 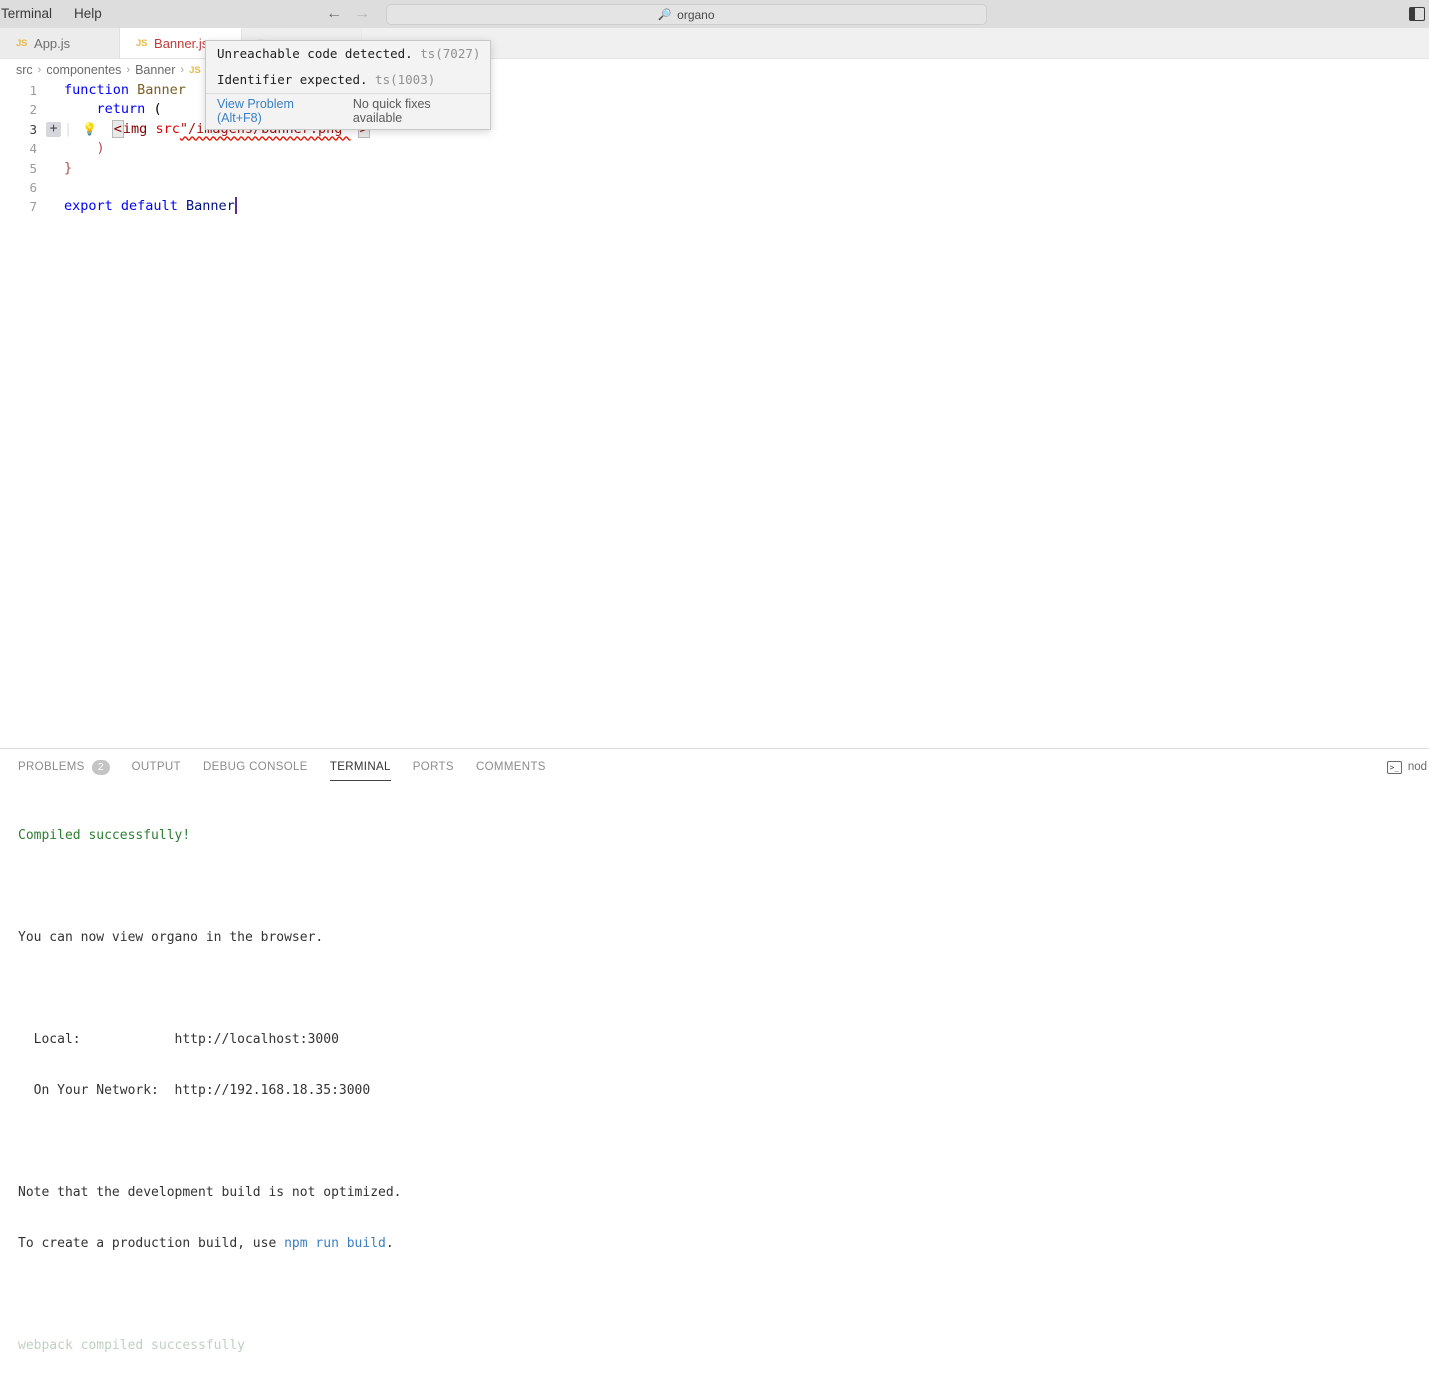 What do you see at coordinates (167, 128) in the screenshot?
I see `jsx-attribute: src` at bounding box center [167, 128].